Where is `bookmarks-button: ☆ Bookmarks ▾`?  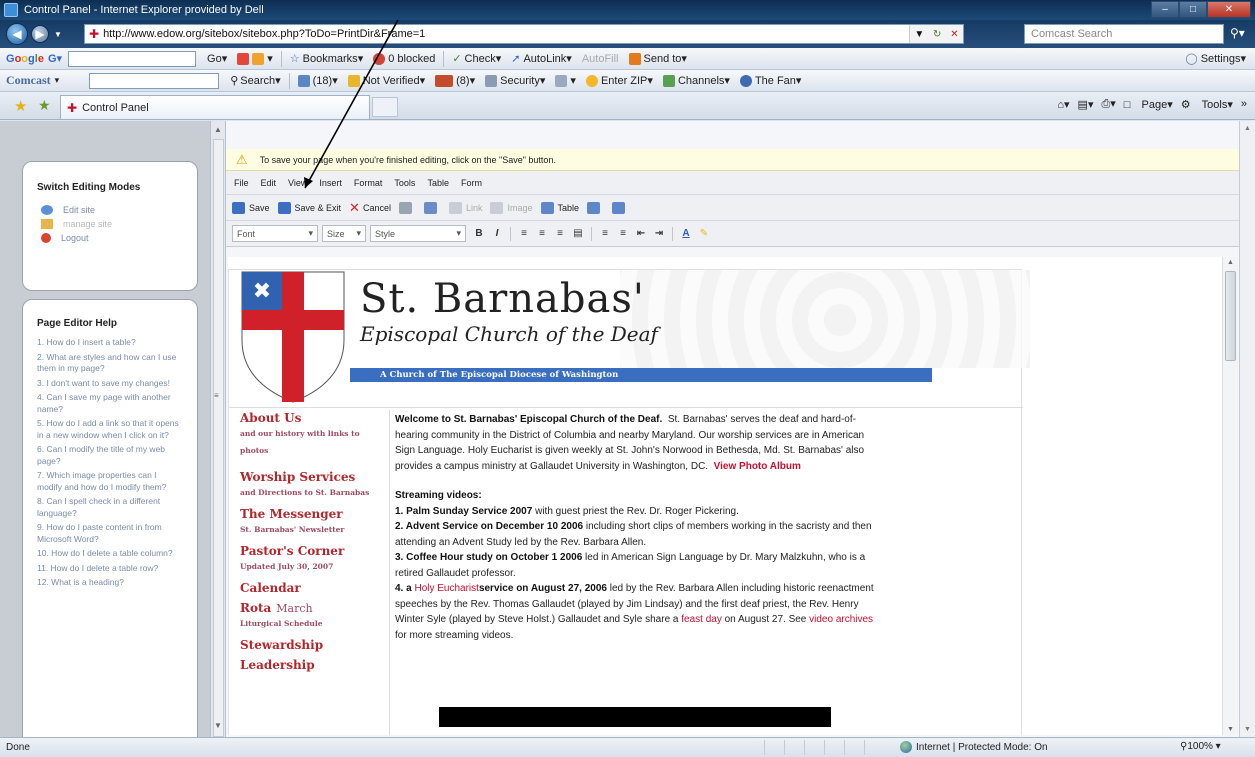
bookmarks-button: ☆ Bookmarks ▾ is located at coordinates (326, 59).